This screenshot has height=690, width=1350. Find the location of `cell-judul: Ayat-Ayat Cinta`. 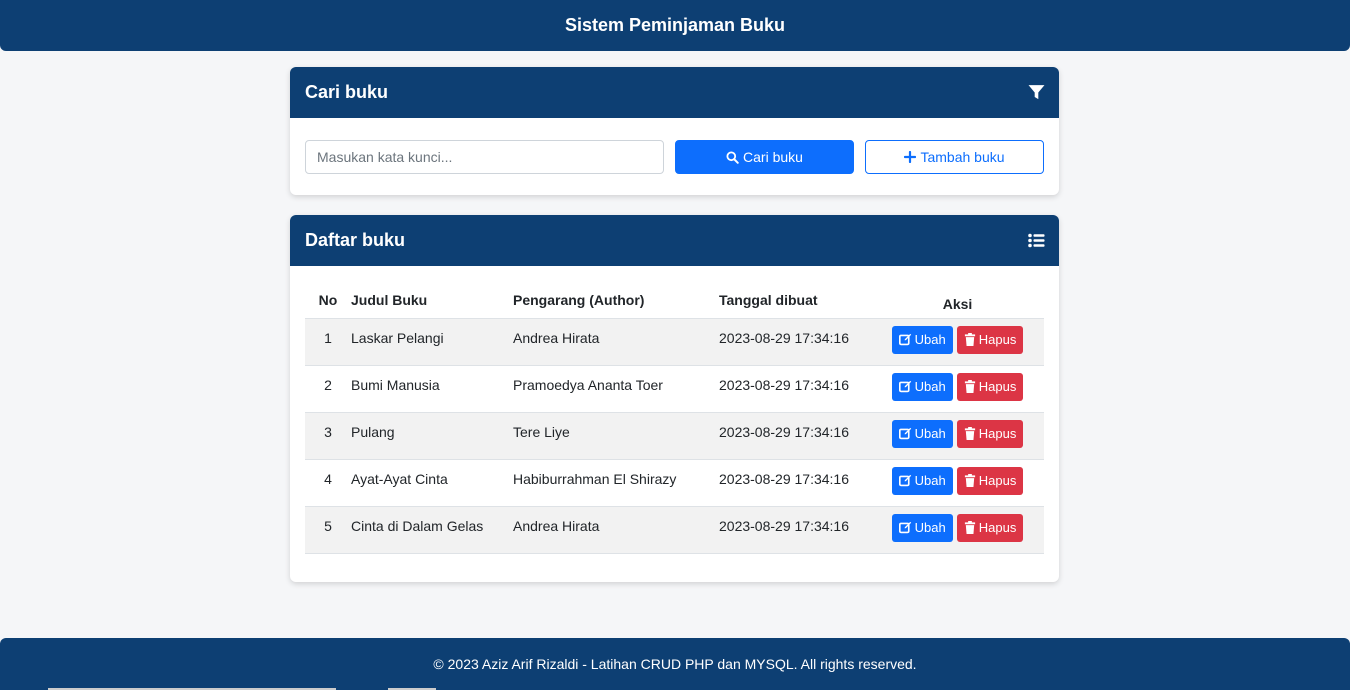

cell-judul: Ayat-Ayat Cinta is located at coordinates (426, 483).